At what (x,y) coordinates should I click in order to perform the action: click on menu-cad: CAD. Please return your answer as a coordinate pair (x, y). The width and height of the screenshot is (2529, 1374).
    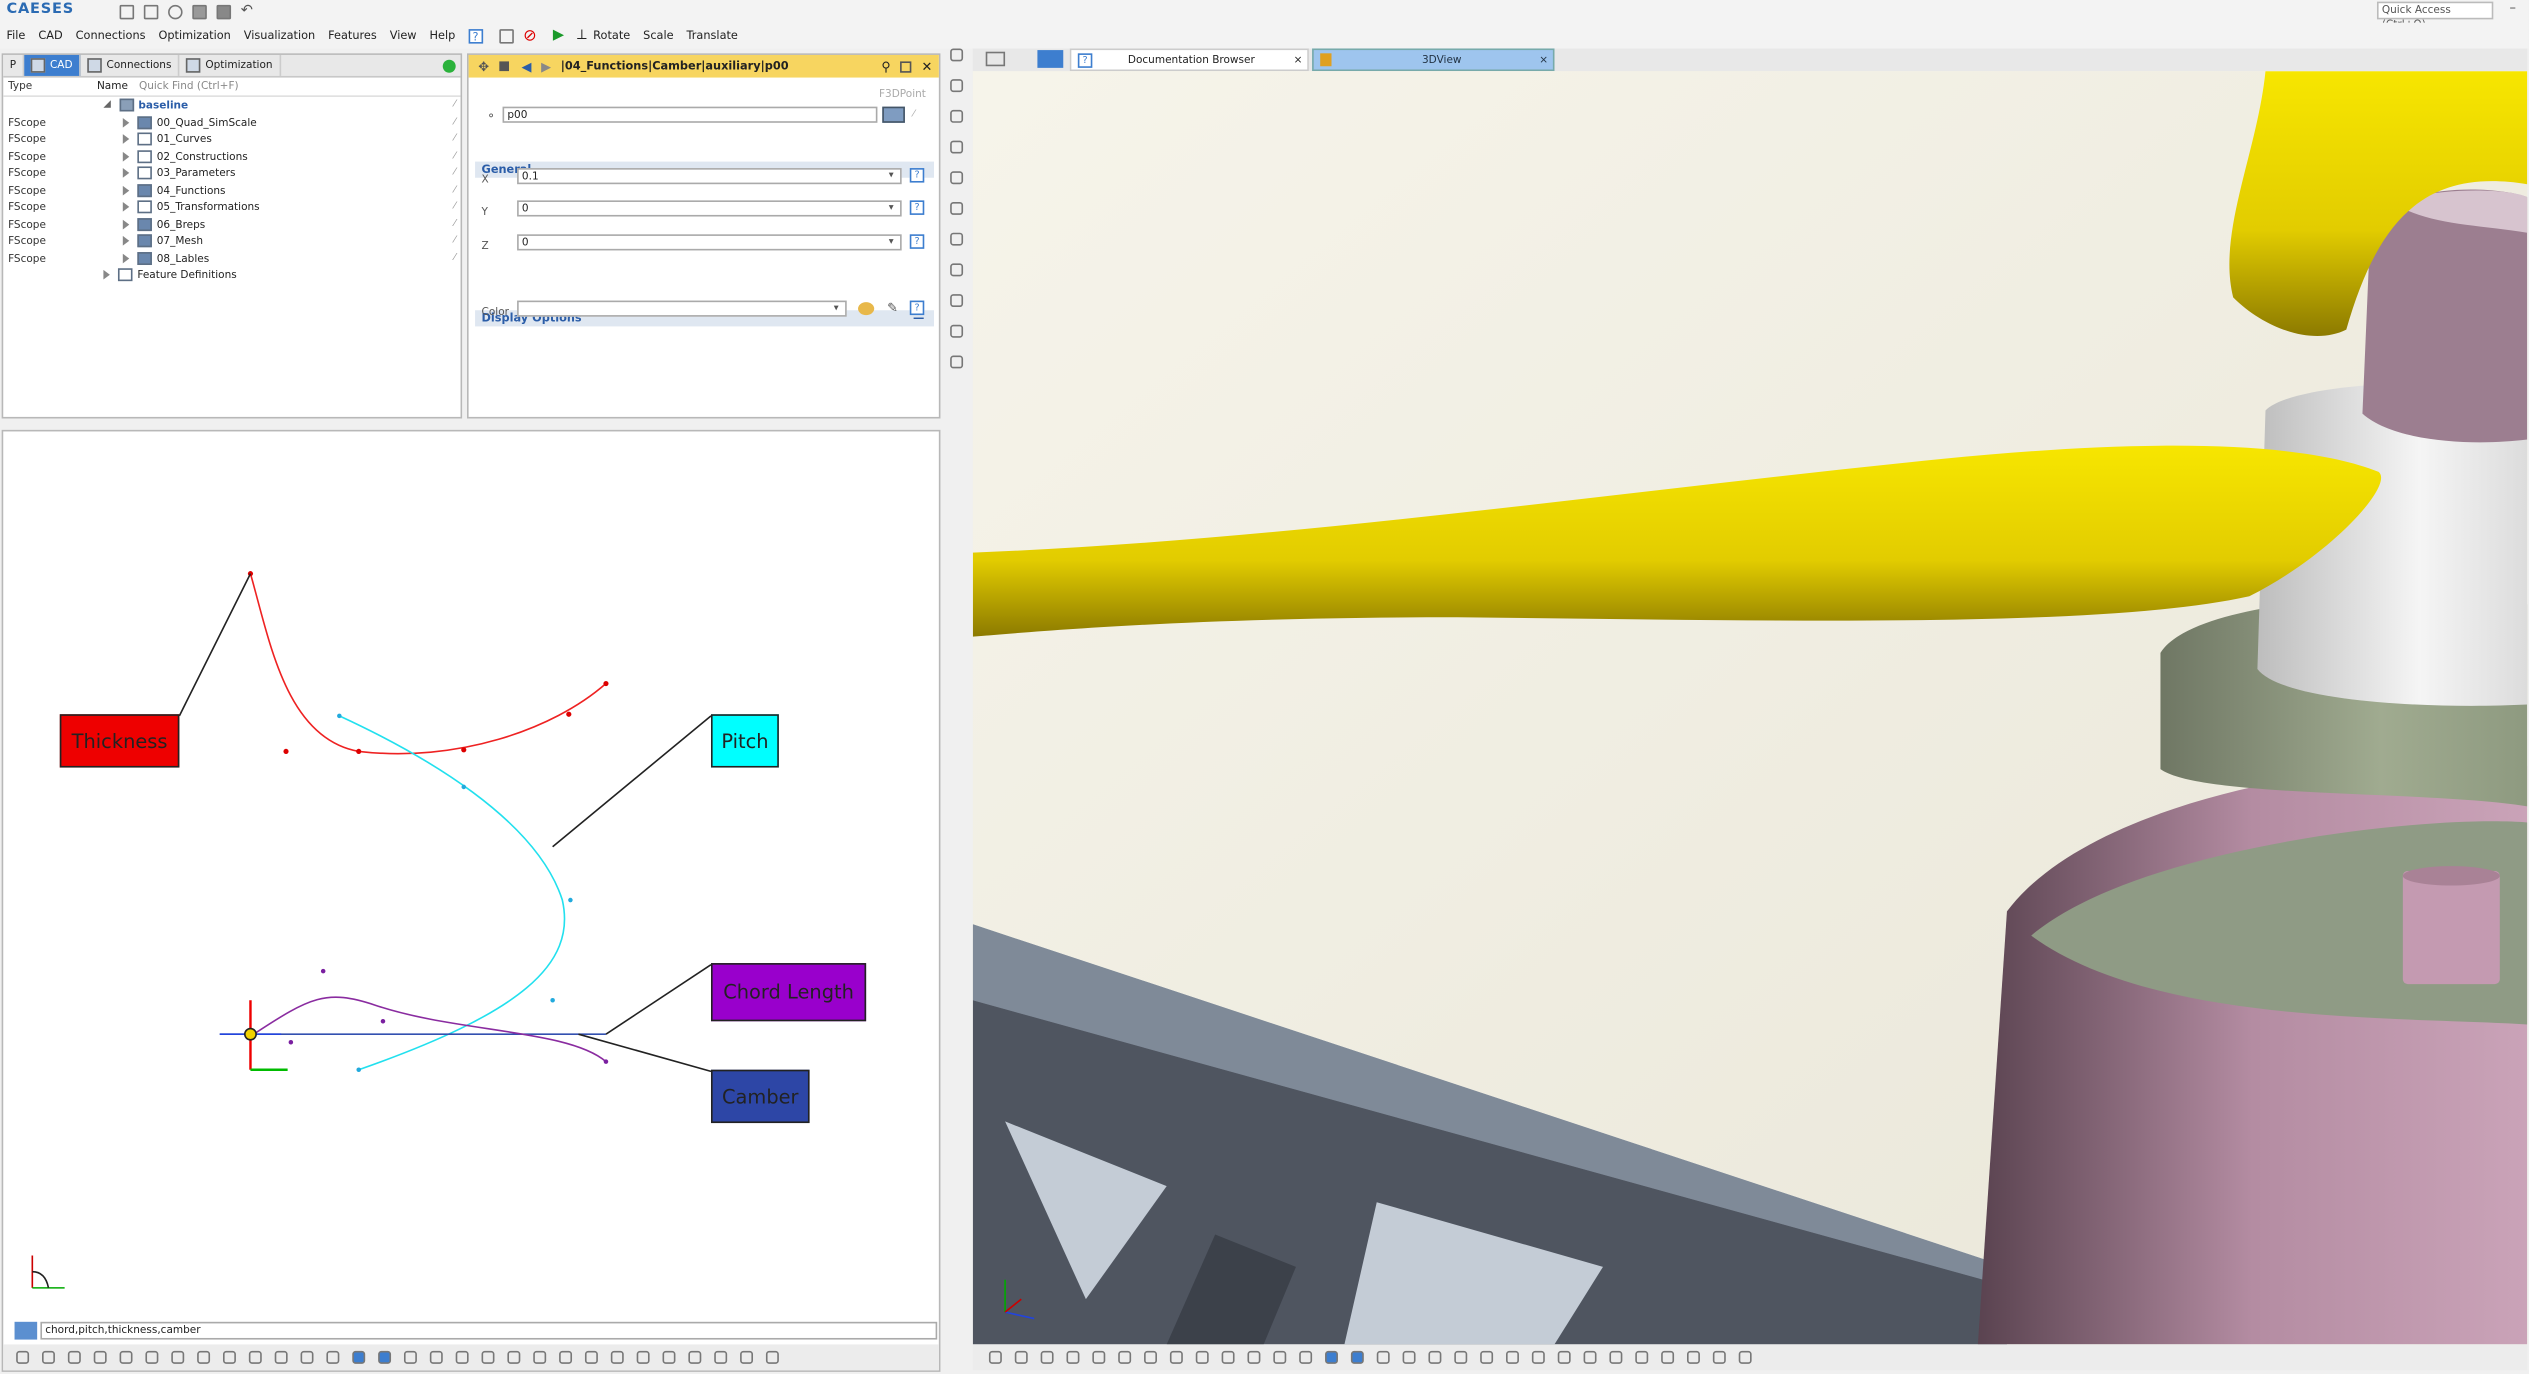
    Looking at the image, I should click on (50, 35).